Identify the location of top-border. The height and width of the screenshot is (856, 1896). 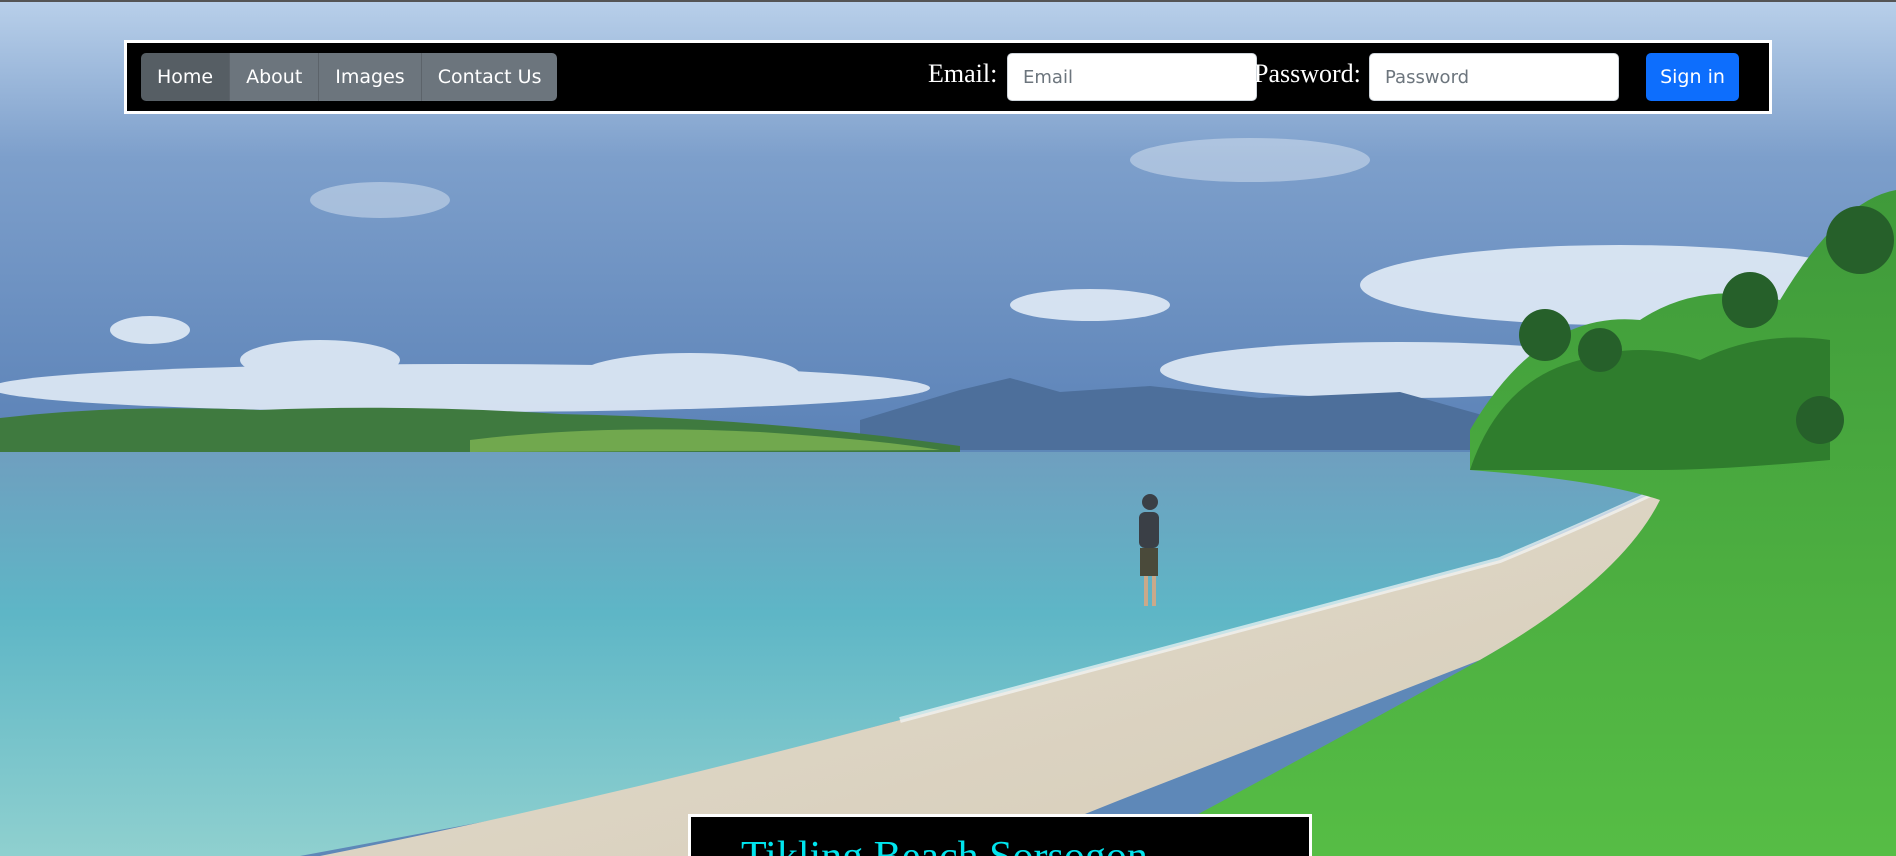
(948, 1).